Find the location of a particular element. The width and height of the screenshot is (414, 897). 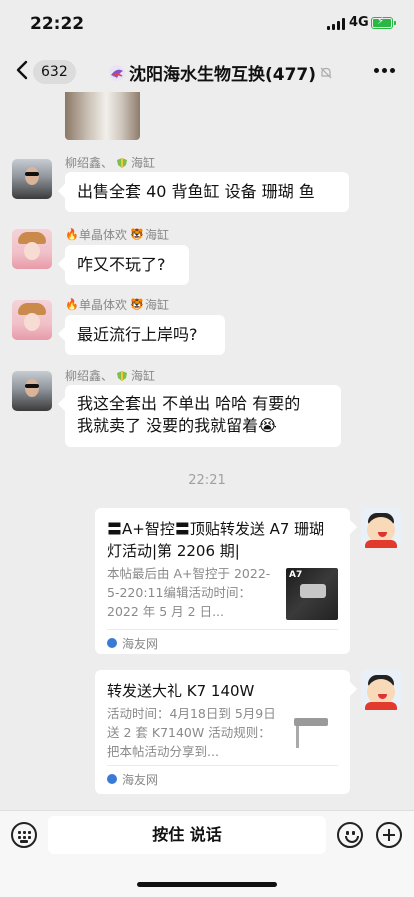

message-bubble: 我这全套出 不单出 哈哈 有要的 我就卖了 没要的我就留着😭 is located at coordinates (203, 416).